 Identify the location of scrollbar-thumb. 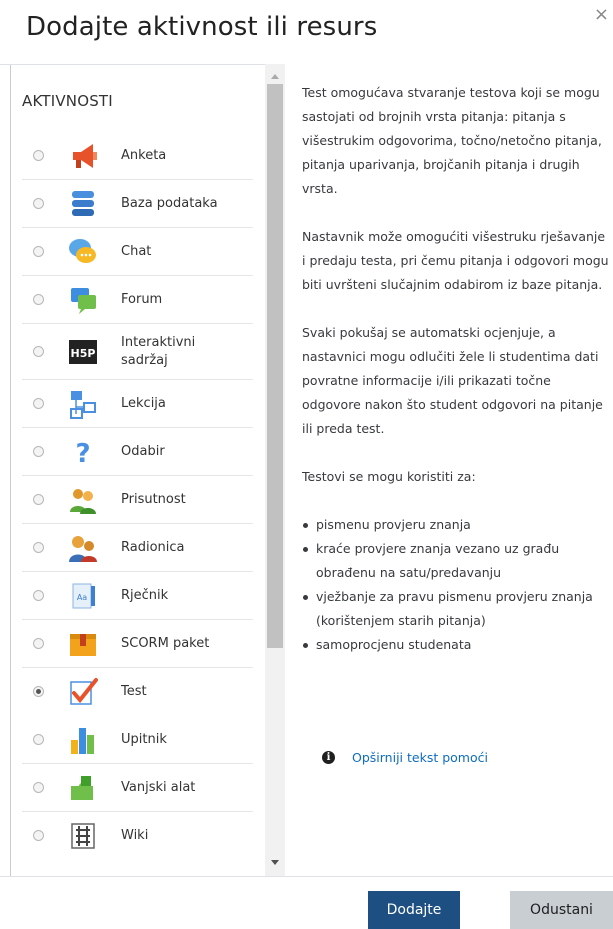
(275, 366).